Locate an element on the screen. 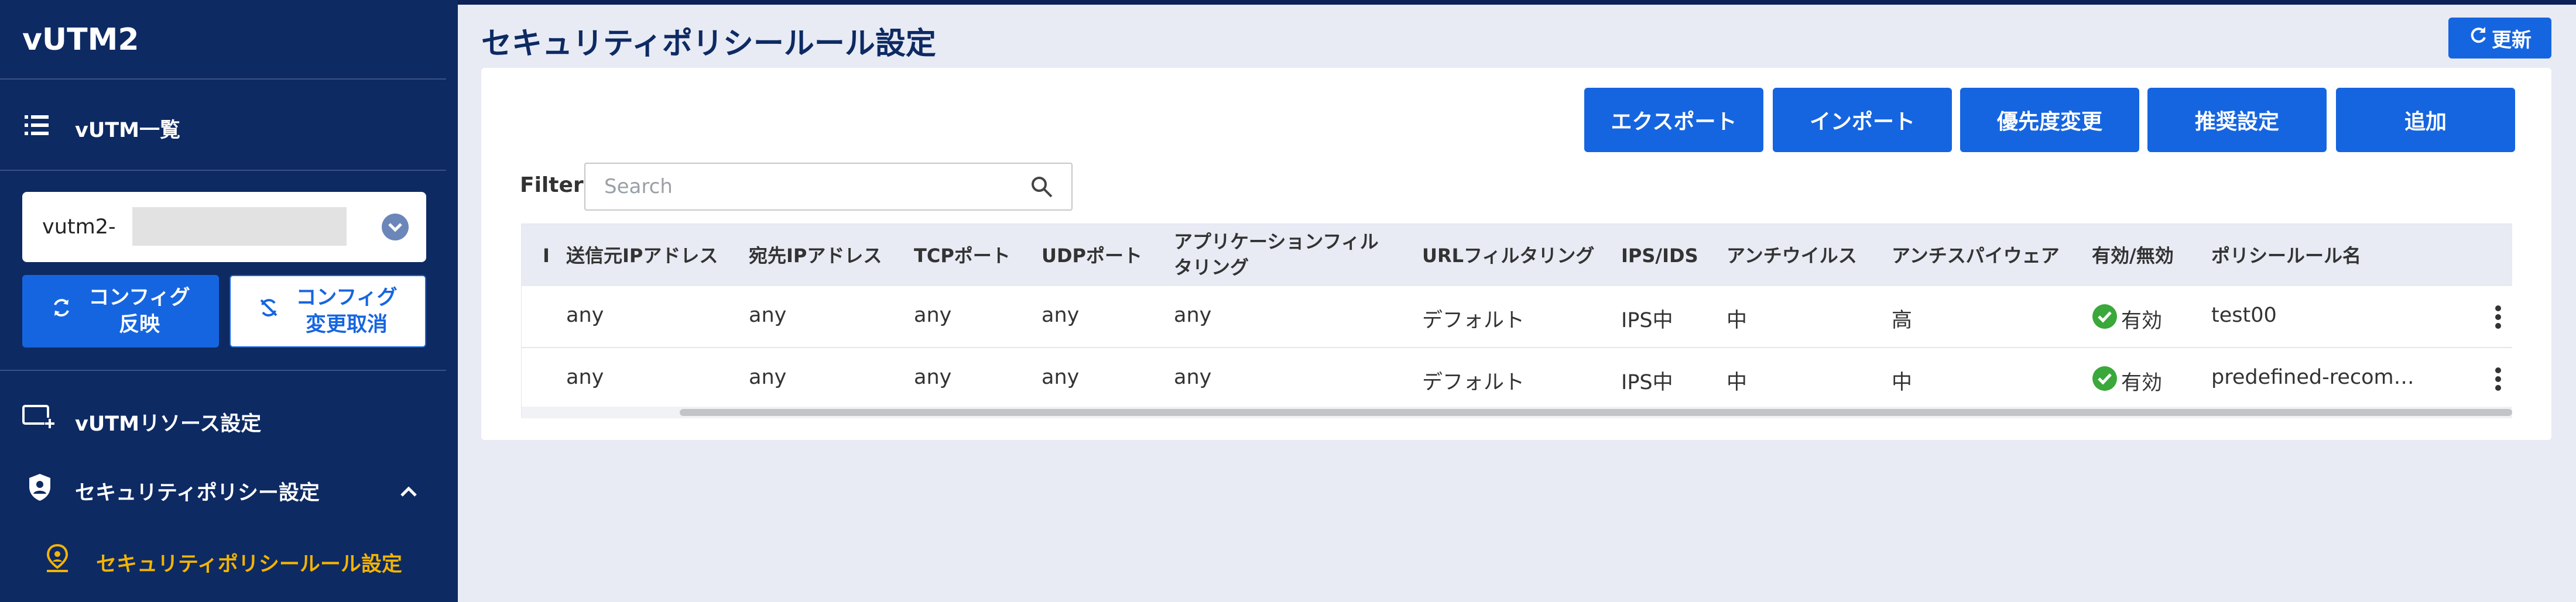 Image resolution: width=2576 pixels, height=602 pixels. priority-change-label: 優先度変更 is located at coordinates (2049, 122).